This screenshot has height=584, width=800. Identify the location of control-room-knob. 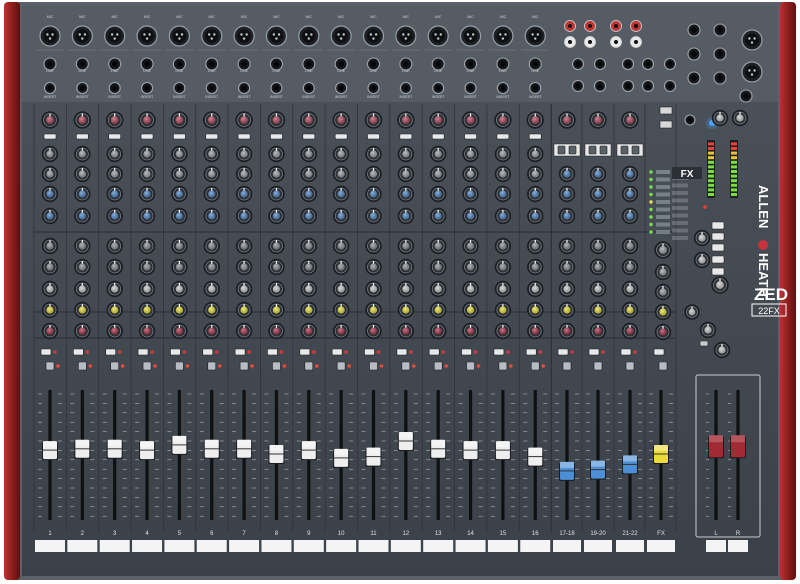
(740, 118).